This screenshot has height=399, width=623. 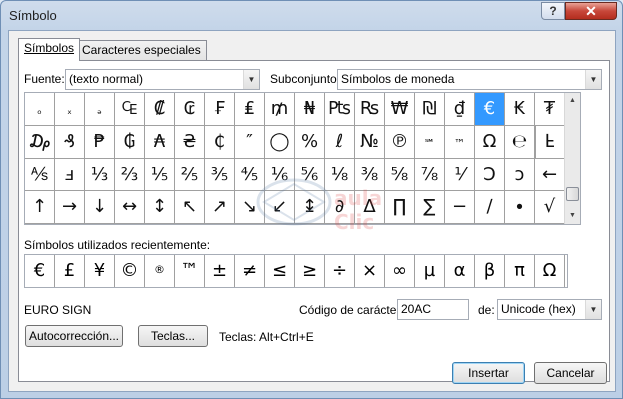 What do you see at coordinates (370, 207) in the screenshot?
I see `symbol-cell: ∆` at bounding box center [370, 207].